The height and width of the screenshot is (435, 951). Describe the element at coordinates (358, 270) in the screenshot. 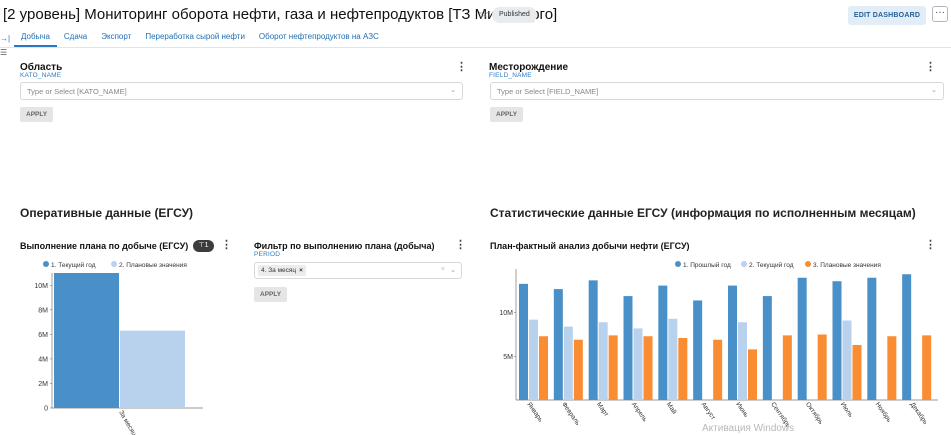

I see `plan-period-select: 4. За месяц × × ⌄` at that location.